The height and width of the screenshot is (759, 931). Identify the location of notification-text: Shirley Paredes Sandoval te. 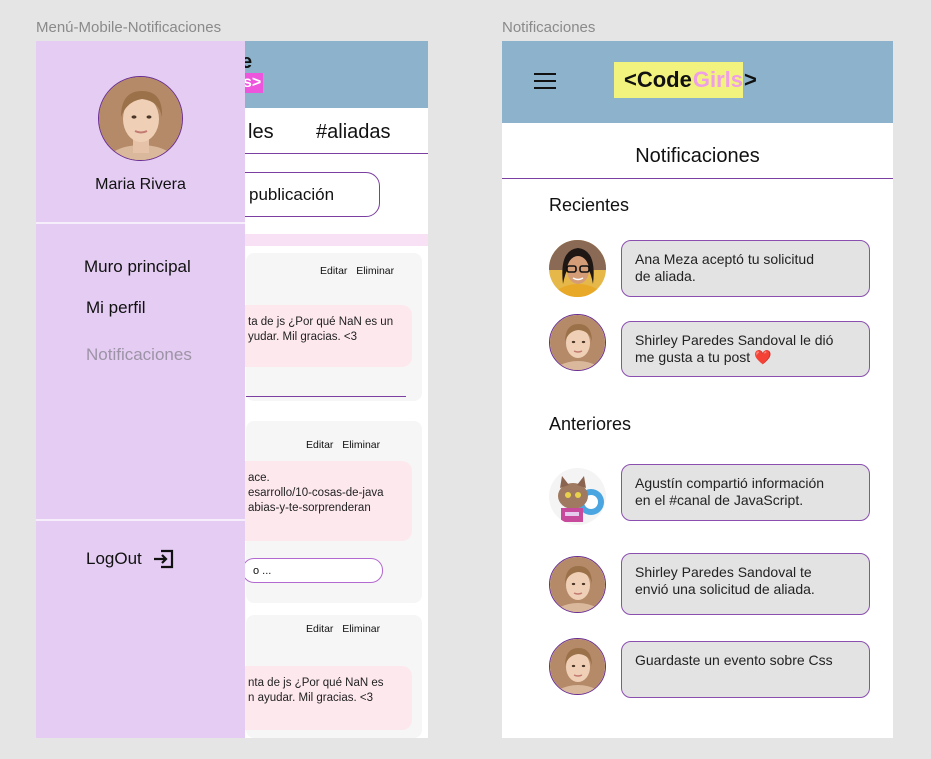
(723, 572).